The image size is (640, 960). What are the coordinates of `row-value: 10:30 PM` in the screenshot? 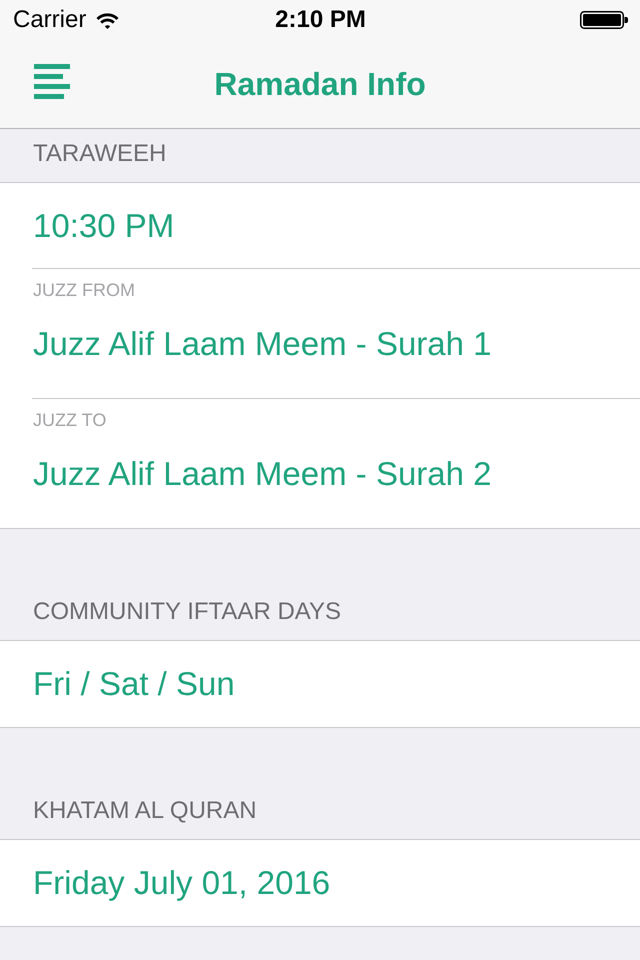 It's located at (103, 226).